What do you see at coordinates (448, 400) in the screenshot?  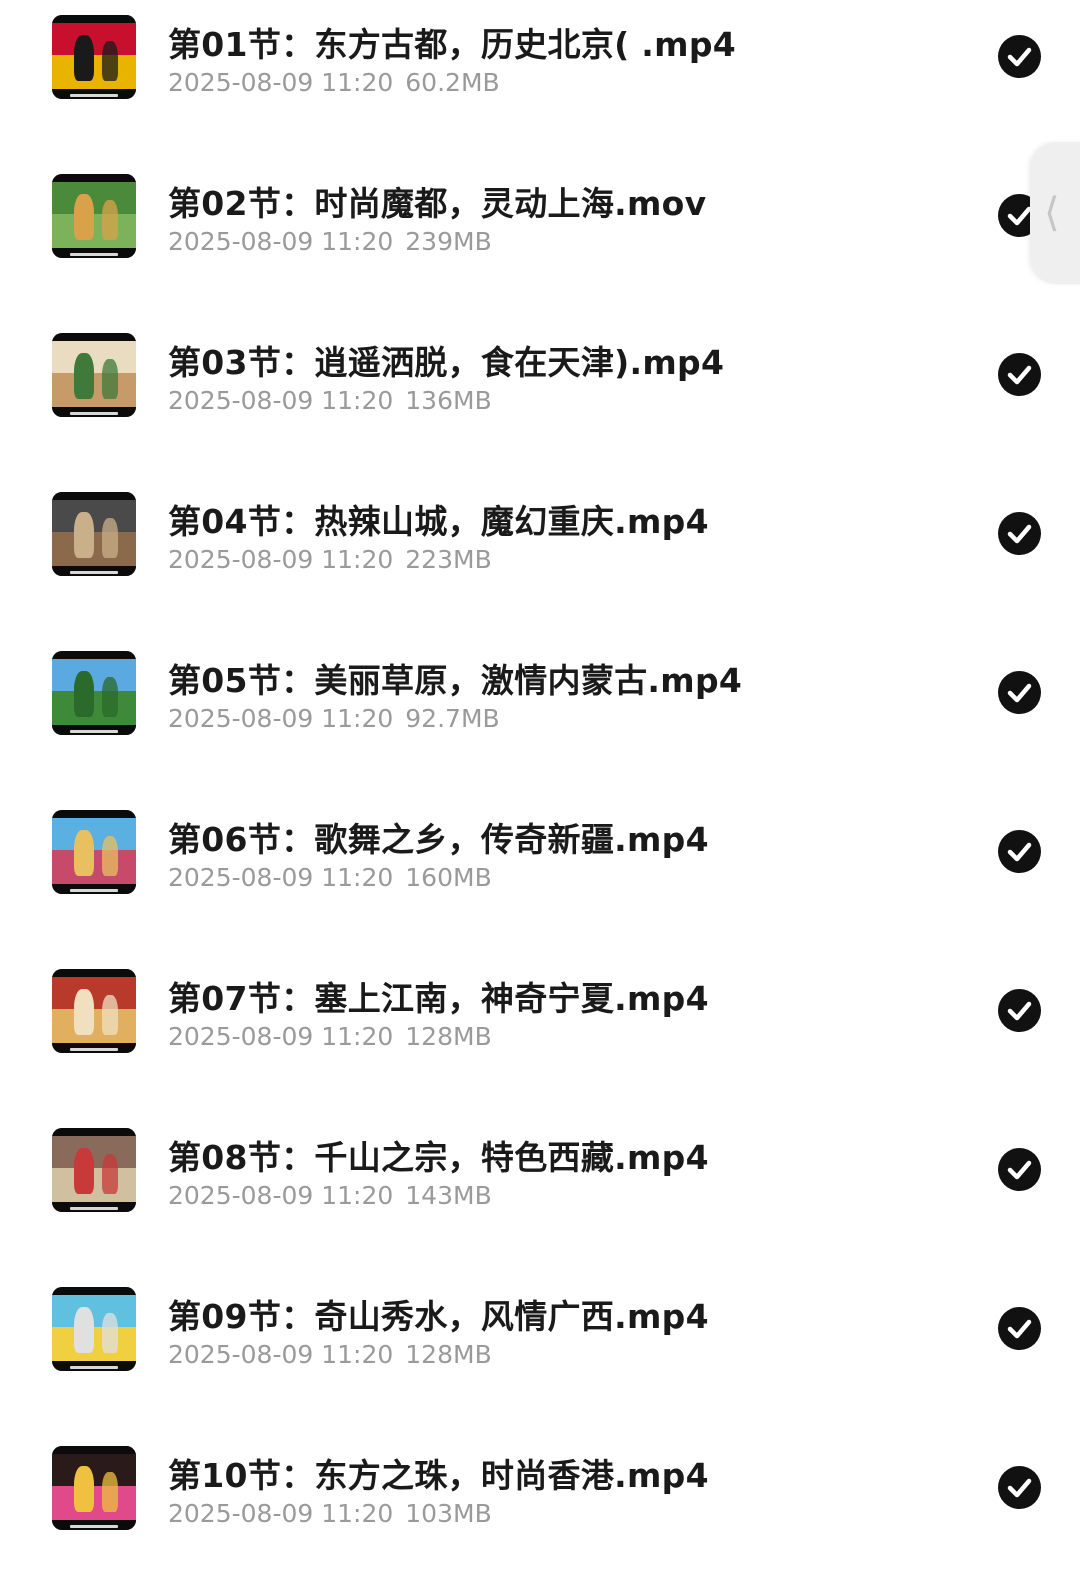 I see `file-size: 136MB` at bounding box center [448, 400].